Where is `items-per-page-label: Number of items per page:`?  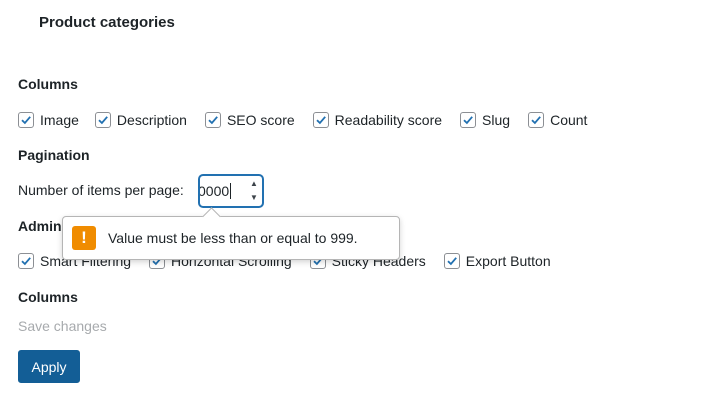
items-per-page-label: Number of items per page: is located at coordinates (101, 190).